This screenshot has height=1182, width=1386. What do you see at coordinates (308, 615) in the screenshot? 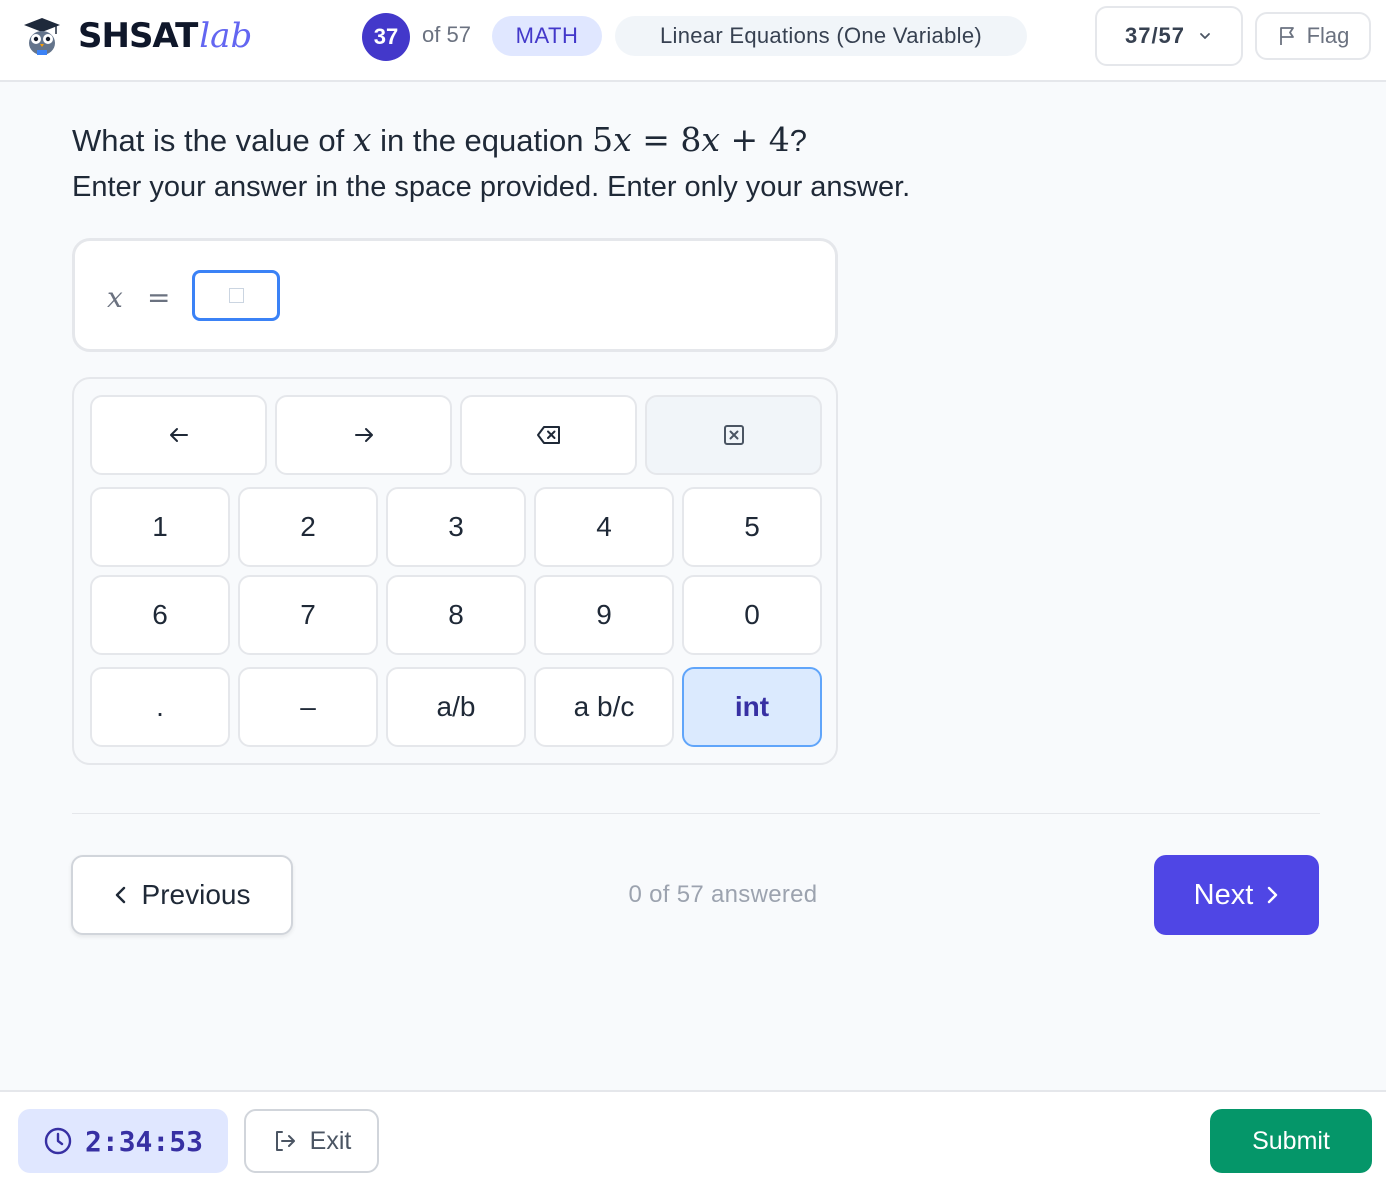
I see `key-7: 7` at bounding box center [308, 615].